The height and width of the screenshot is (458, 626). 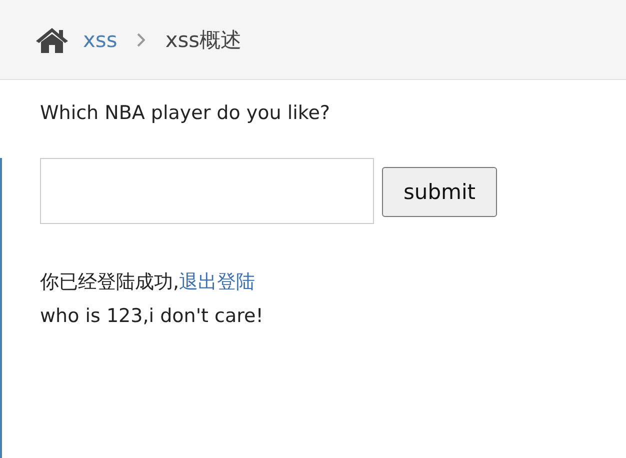 I want to click on result-text: who is 123,i don't care!, so click(x=152, y=316).